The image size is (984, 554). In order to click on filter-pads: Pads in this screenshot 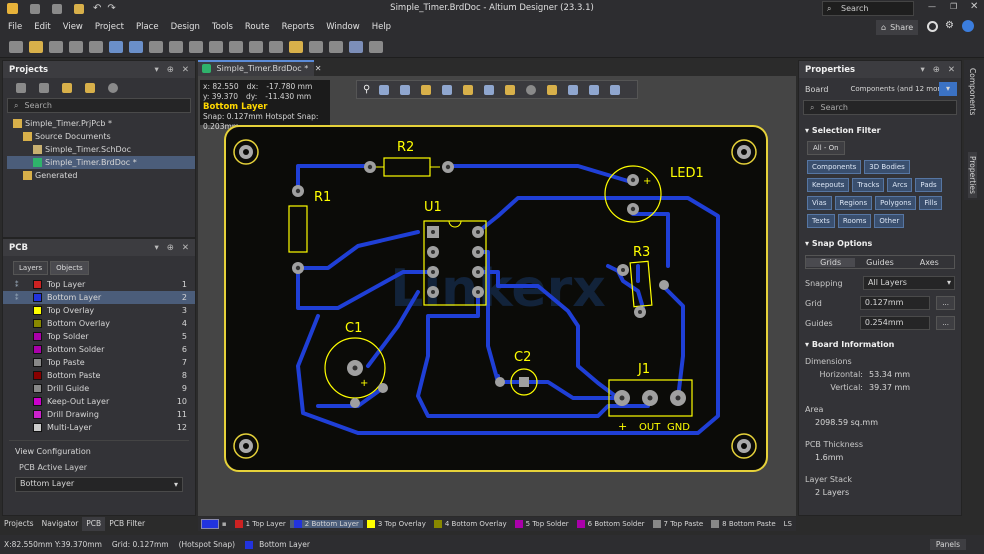, I will do `click(928, 185)`.